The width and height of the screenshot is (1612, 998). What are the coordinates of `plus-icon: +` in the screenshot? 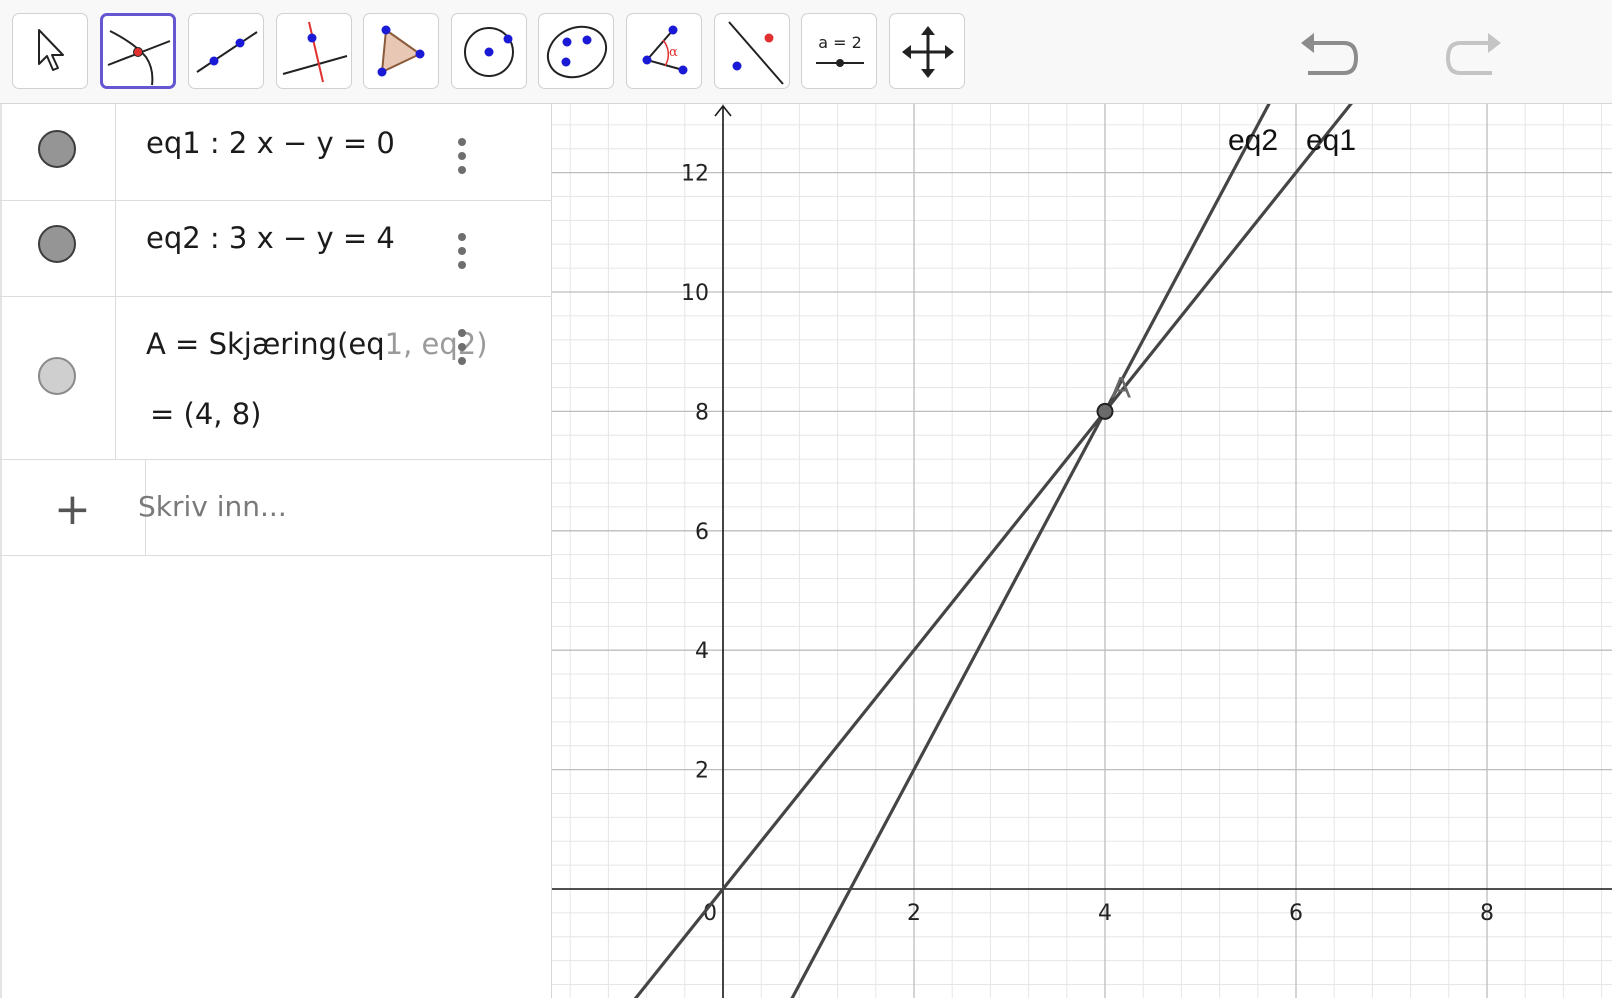 It's located at (72, 510).